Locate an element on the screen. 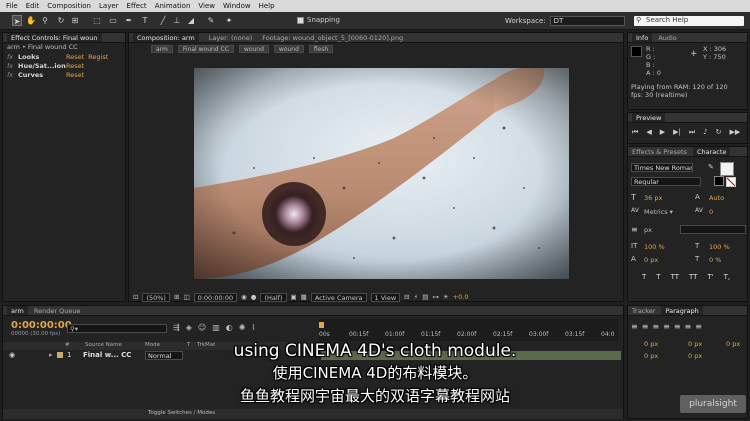 The height and width of the screenshot is (421, 750). tab-effects-presets: Effects & Presets is located at coordinates (659, 152).